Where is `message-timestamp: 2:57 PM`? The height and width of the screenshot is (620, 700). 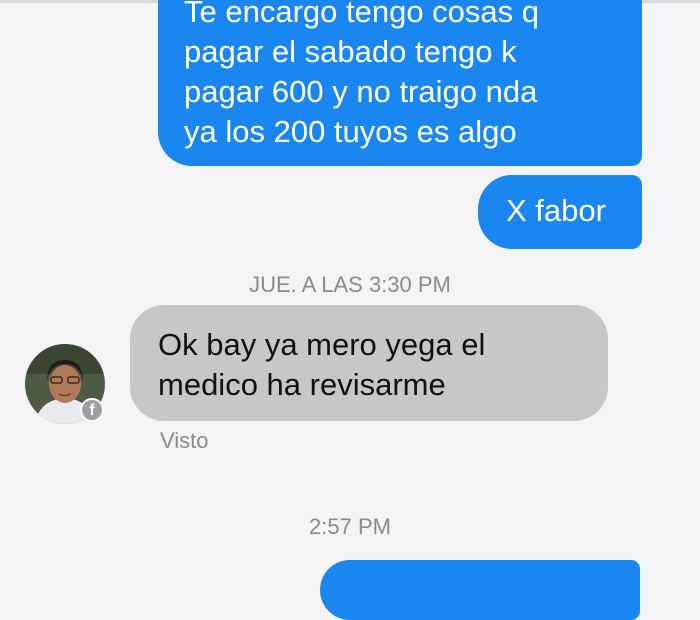
message-timestamp: 2:57 PM is located at coordinates (350, 526).